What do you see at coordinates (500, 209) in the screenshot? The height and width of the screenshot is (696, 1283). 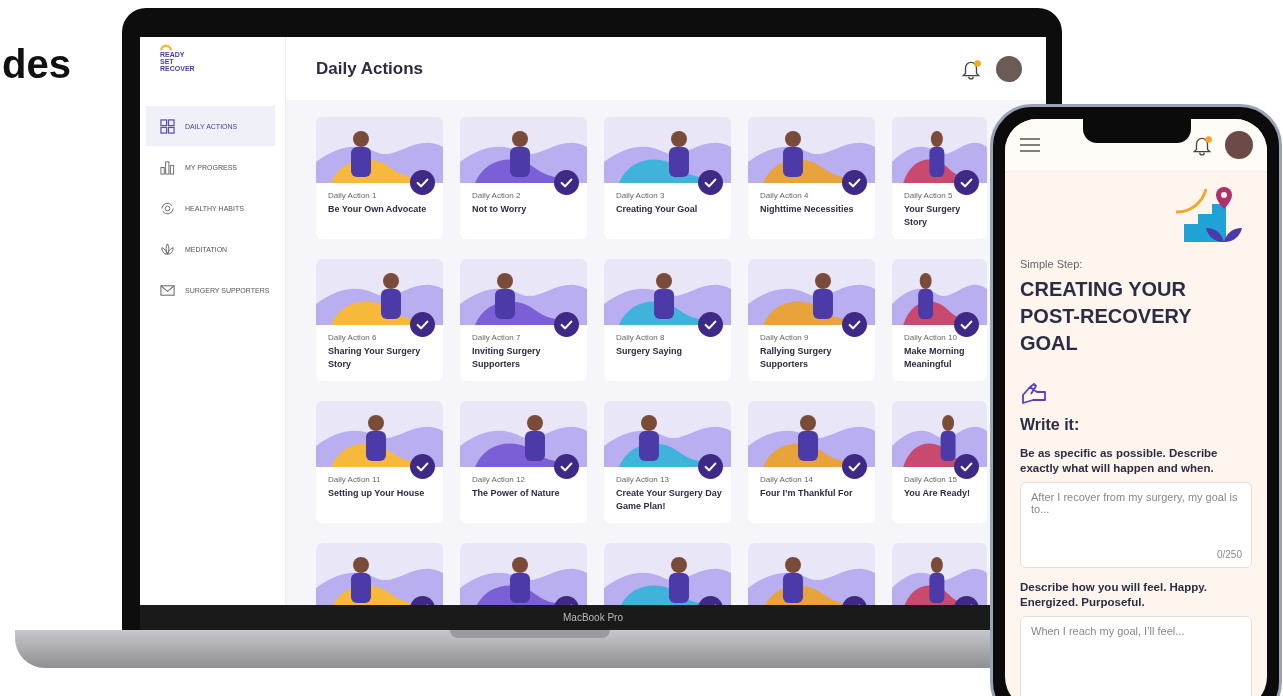 I see `card-title: Not to Worry` at bounding box center [500, 209].